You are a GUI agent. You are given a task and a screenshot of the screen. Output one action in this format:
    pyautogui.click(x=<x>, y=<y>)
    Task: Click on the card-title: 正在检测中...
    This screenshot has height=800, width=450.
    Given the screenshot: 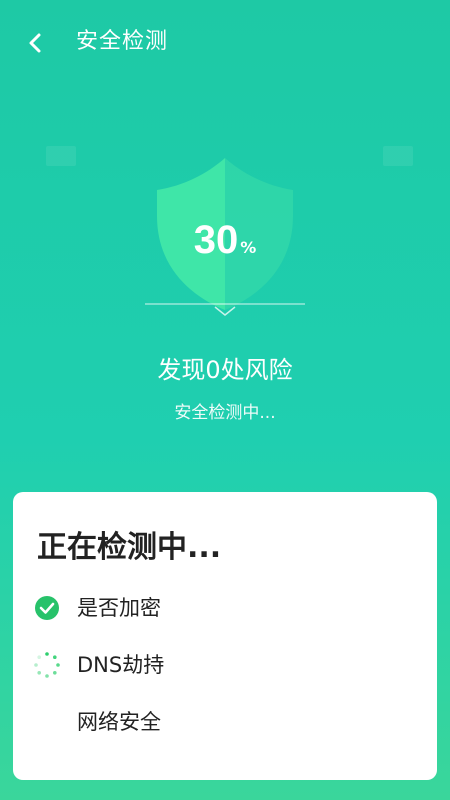 What is the action you would take?
    pyautogui.click(x=129, y=547)
    